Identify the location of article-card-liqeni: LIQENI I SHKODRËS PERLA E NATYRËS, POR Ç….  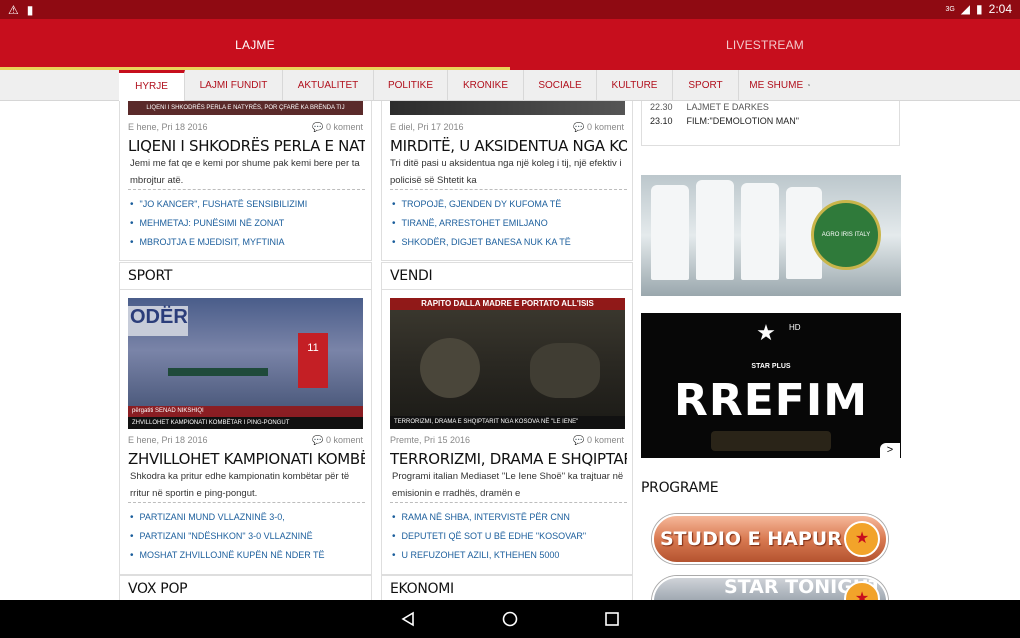
(245, 181).